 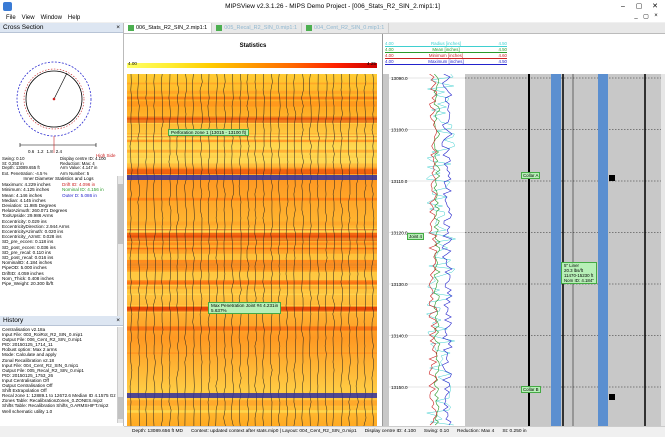 I want to click on collar-b-label: Collar B, so click(x=531, y=389).